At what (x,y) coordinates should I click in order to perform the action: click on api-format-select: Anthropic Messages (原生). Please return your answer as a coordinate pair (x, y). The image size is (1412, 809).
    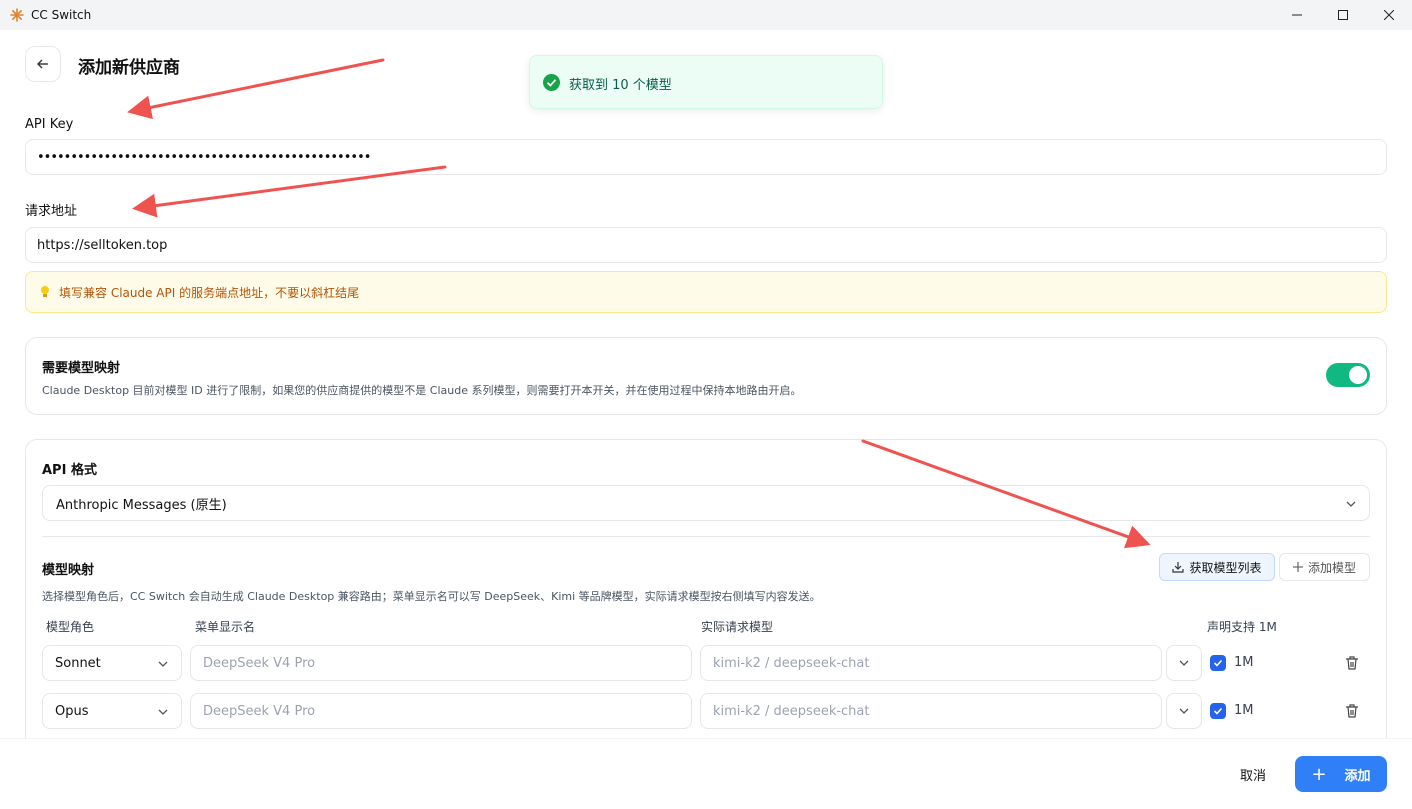
    Looking at the image, I should click on (706, 503).